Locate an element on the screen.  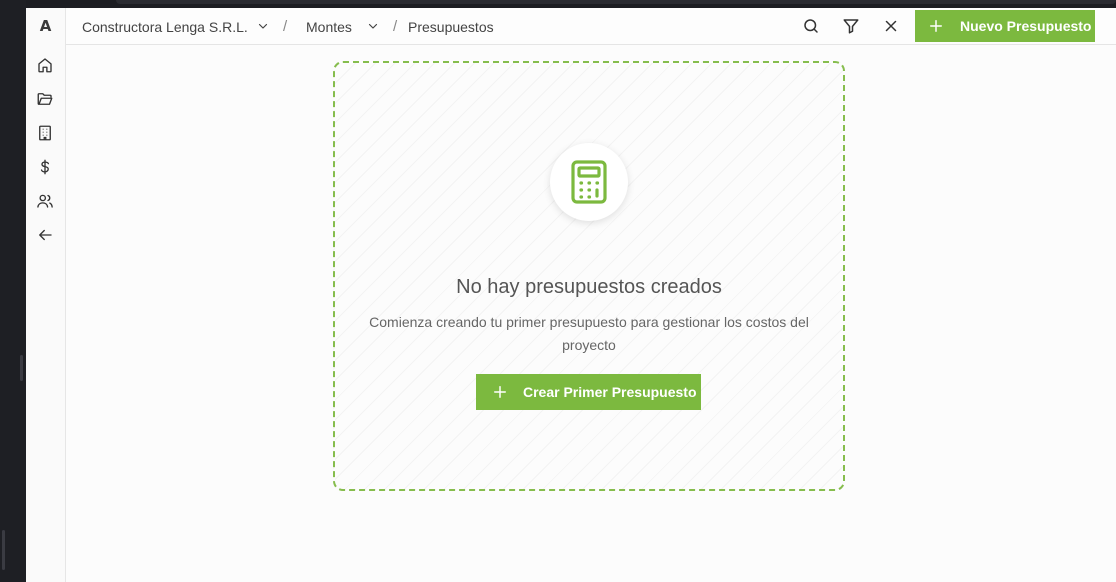
empty-state-title: No hay presupuestos creados is located at coordinates (589, 286).